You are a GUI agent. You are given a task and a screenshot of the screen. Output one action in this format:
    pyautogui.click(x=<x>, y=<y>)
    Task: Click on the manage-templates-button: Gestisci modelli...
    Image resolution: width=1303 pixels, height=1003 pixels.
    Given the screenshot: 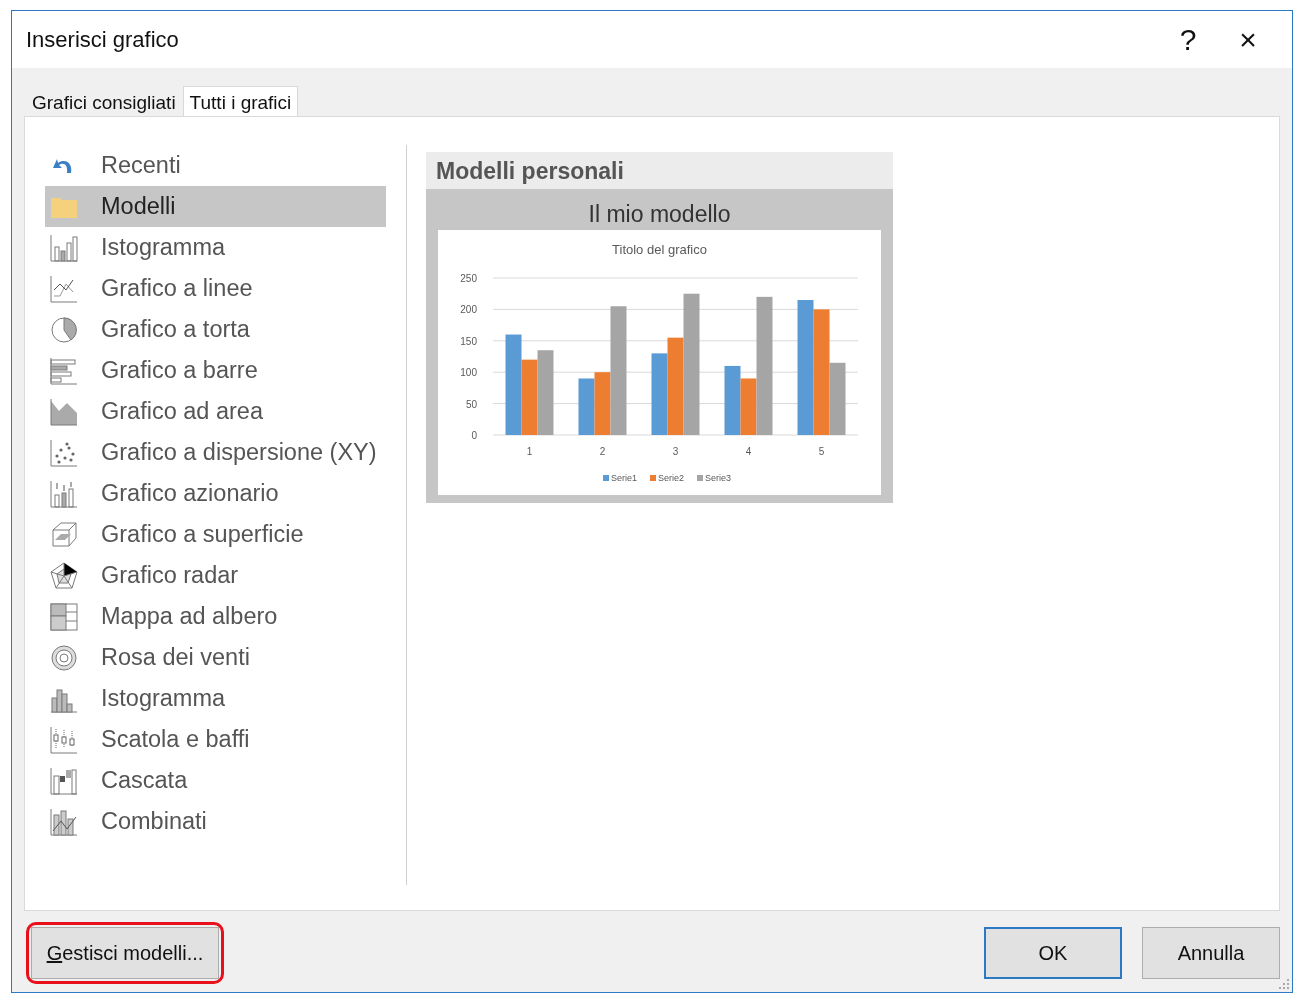 What is the action you would take?
    pyautogui.click(x=125, y=953)
    